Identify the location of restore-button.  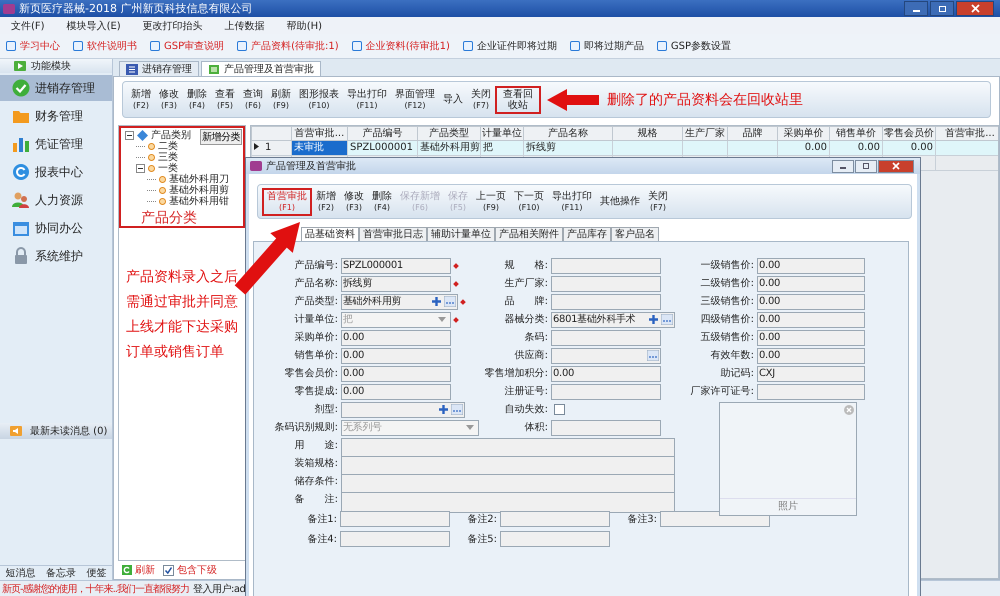
(942, 8).